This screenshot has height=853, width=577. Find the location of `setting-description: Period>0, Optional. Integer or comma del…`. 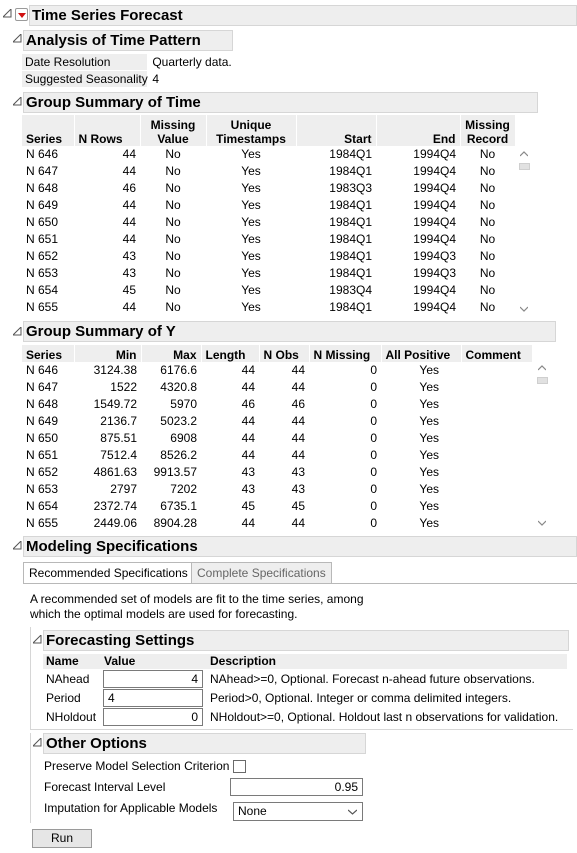

setting-description: Period>0, Optional. Integer or comma del… is located at coordinates (361, 698).